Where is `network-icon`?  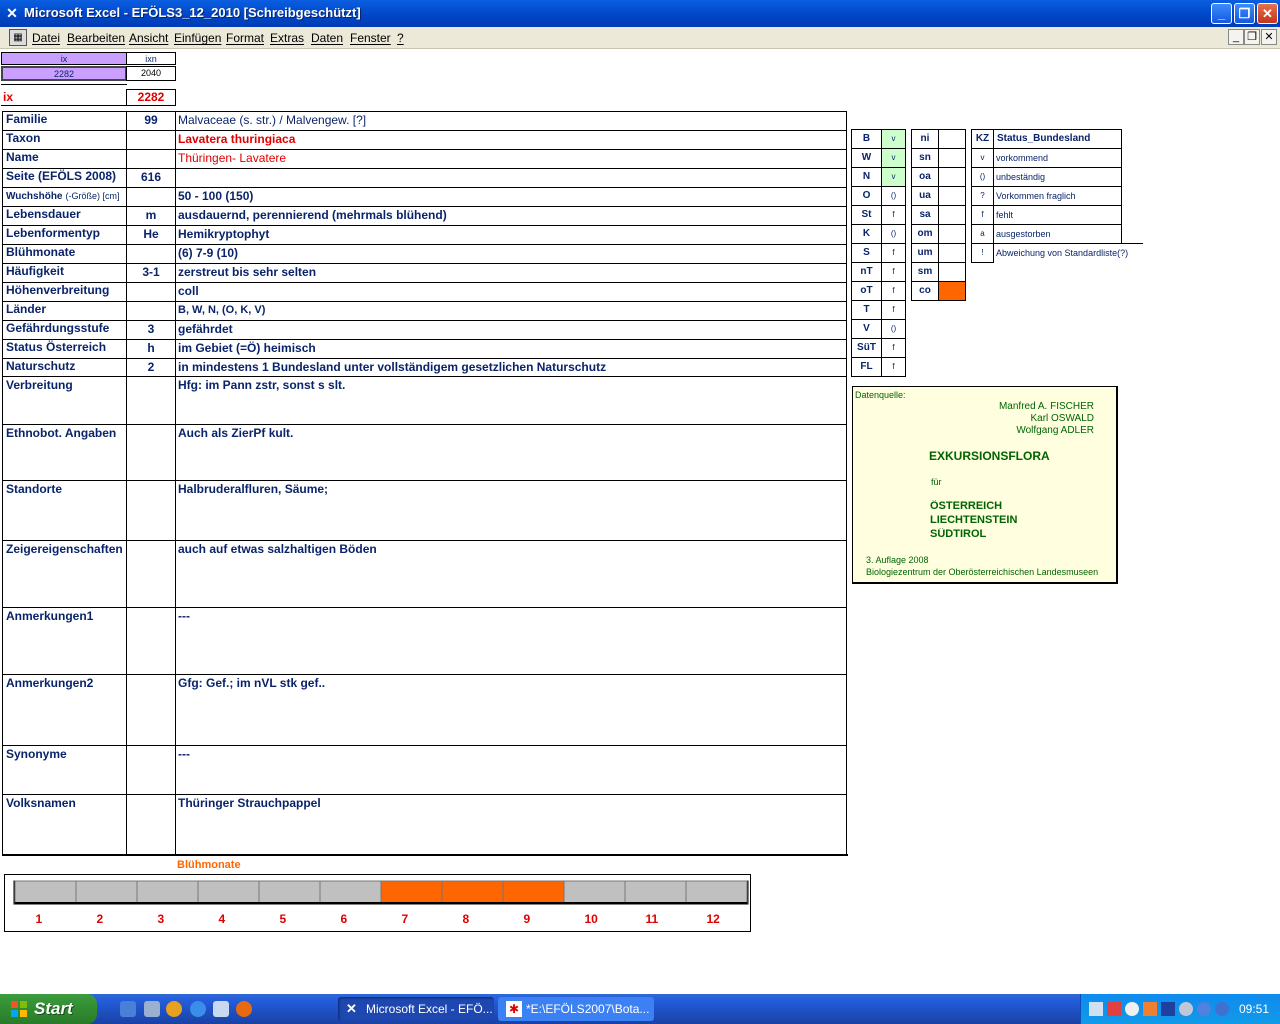 network-icon is located at coordinates (1096, 1009).